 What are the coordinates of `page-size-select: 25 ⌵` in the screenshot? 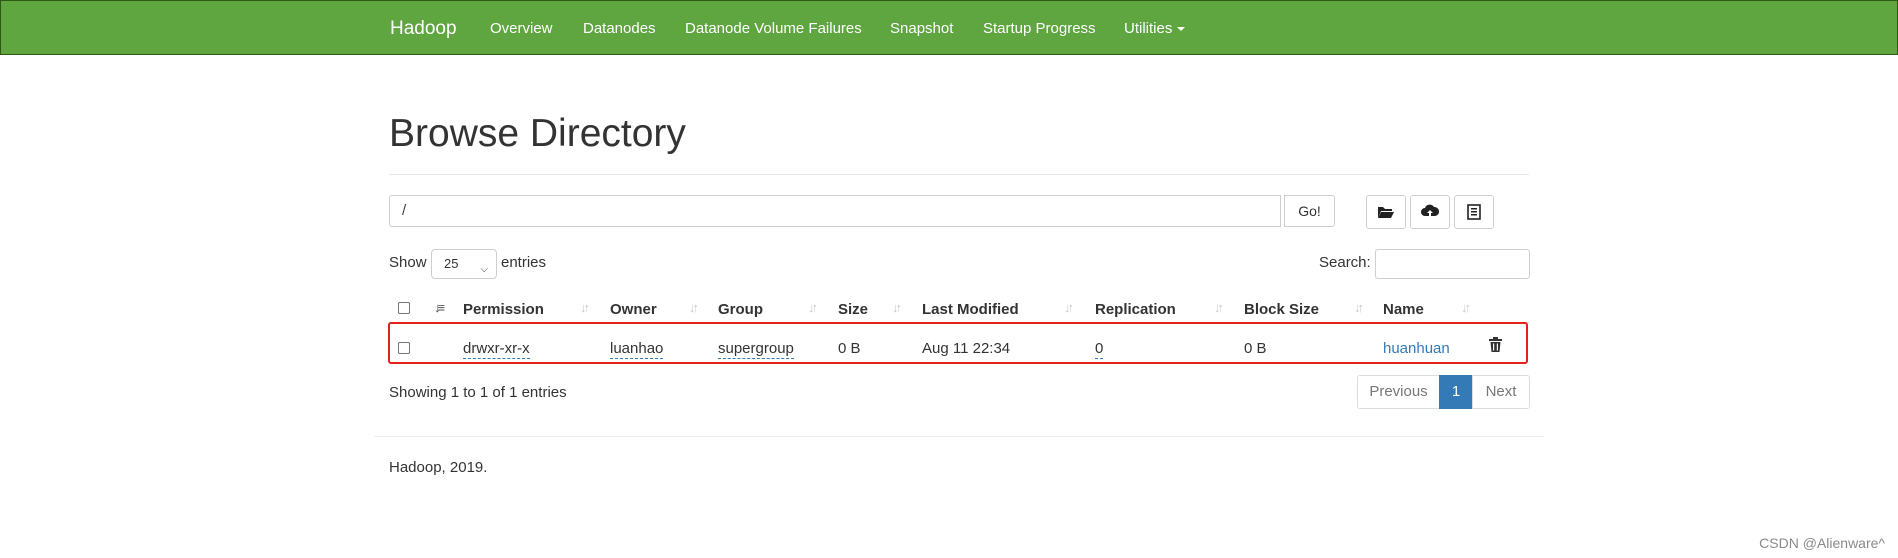 It's located at (464, 264).